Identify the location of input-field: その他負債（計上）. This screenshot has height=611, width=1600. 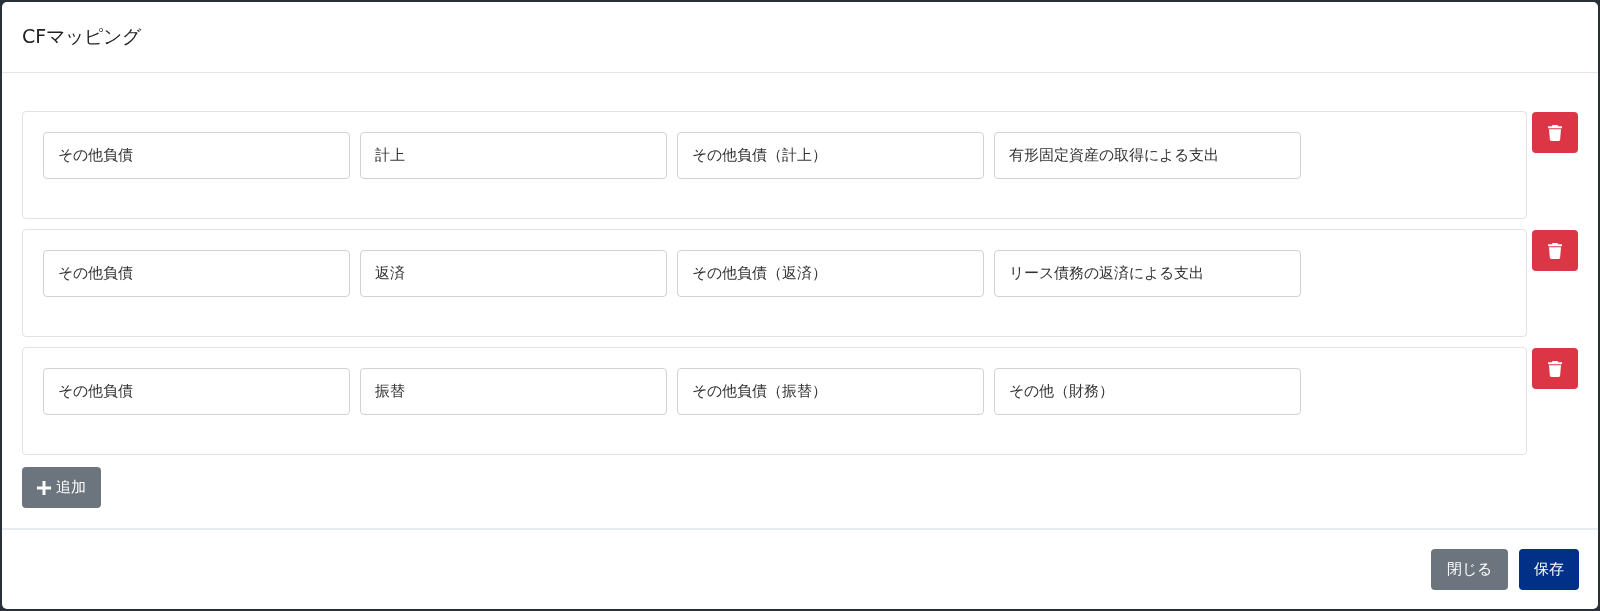
(830, 155).